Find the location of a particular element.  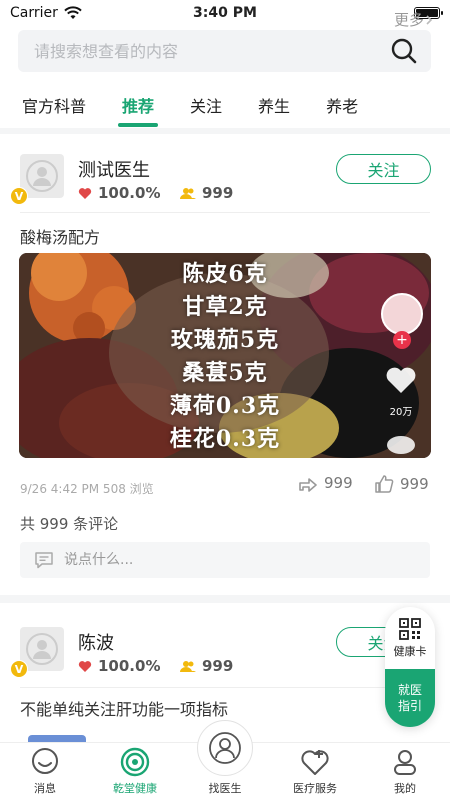

video-author-avatar is located at coordinates (402, 314).